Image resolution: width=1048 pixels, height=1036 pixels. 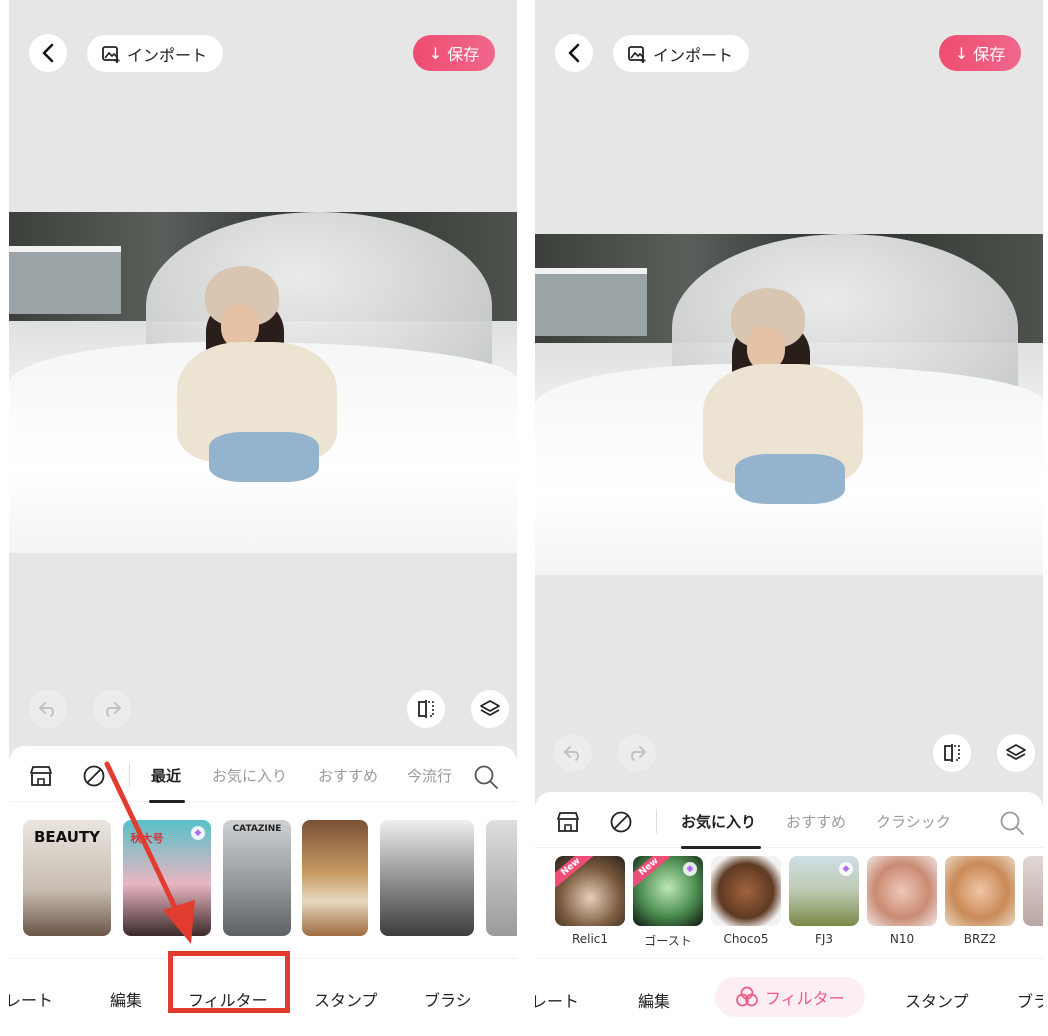 I want to click on filter-label: ゴースト, so click(x=668, y=941).